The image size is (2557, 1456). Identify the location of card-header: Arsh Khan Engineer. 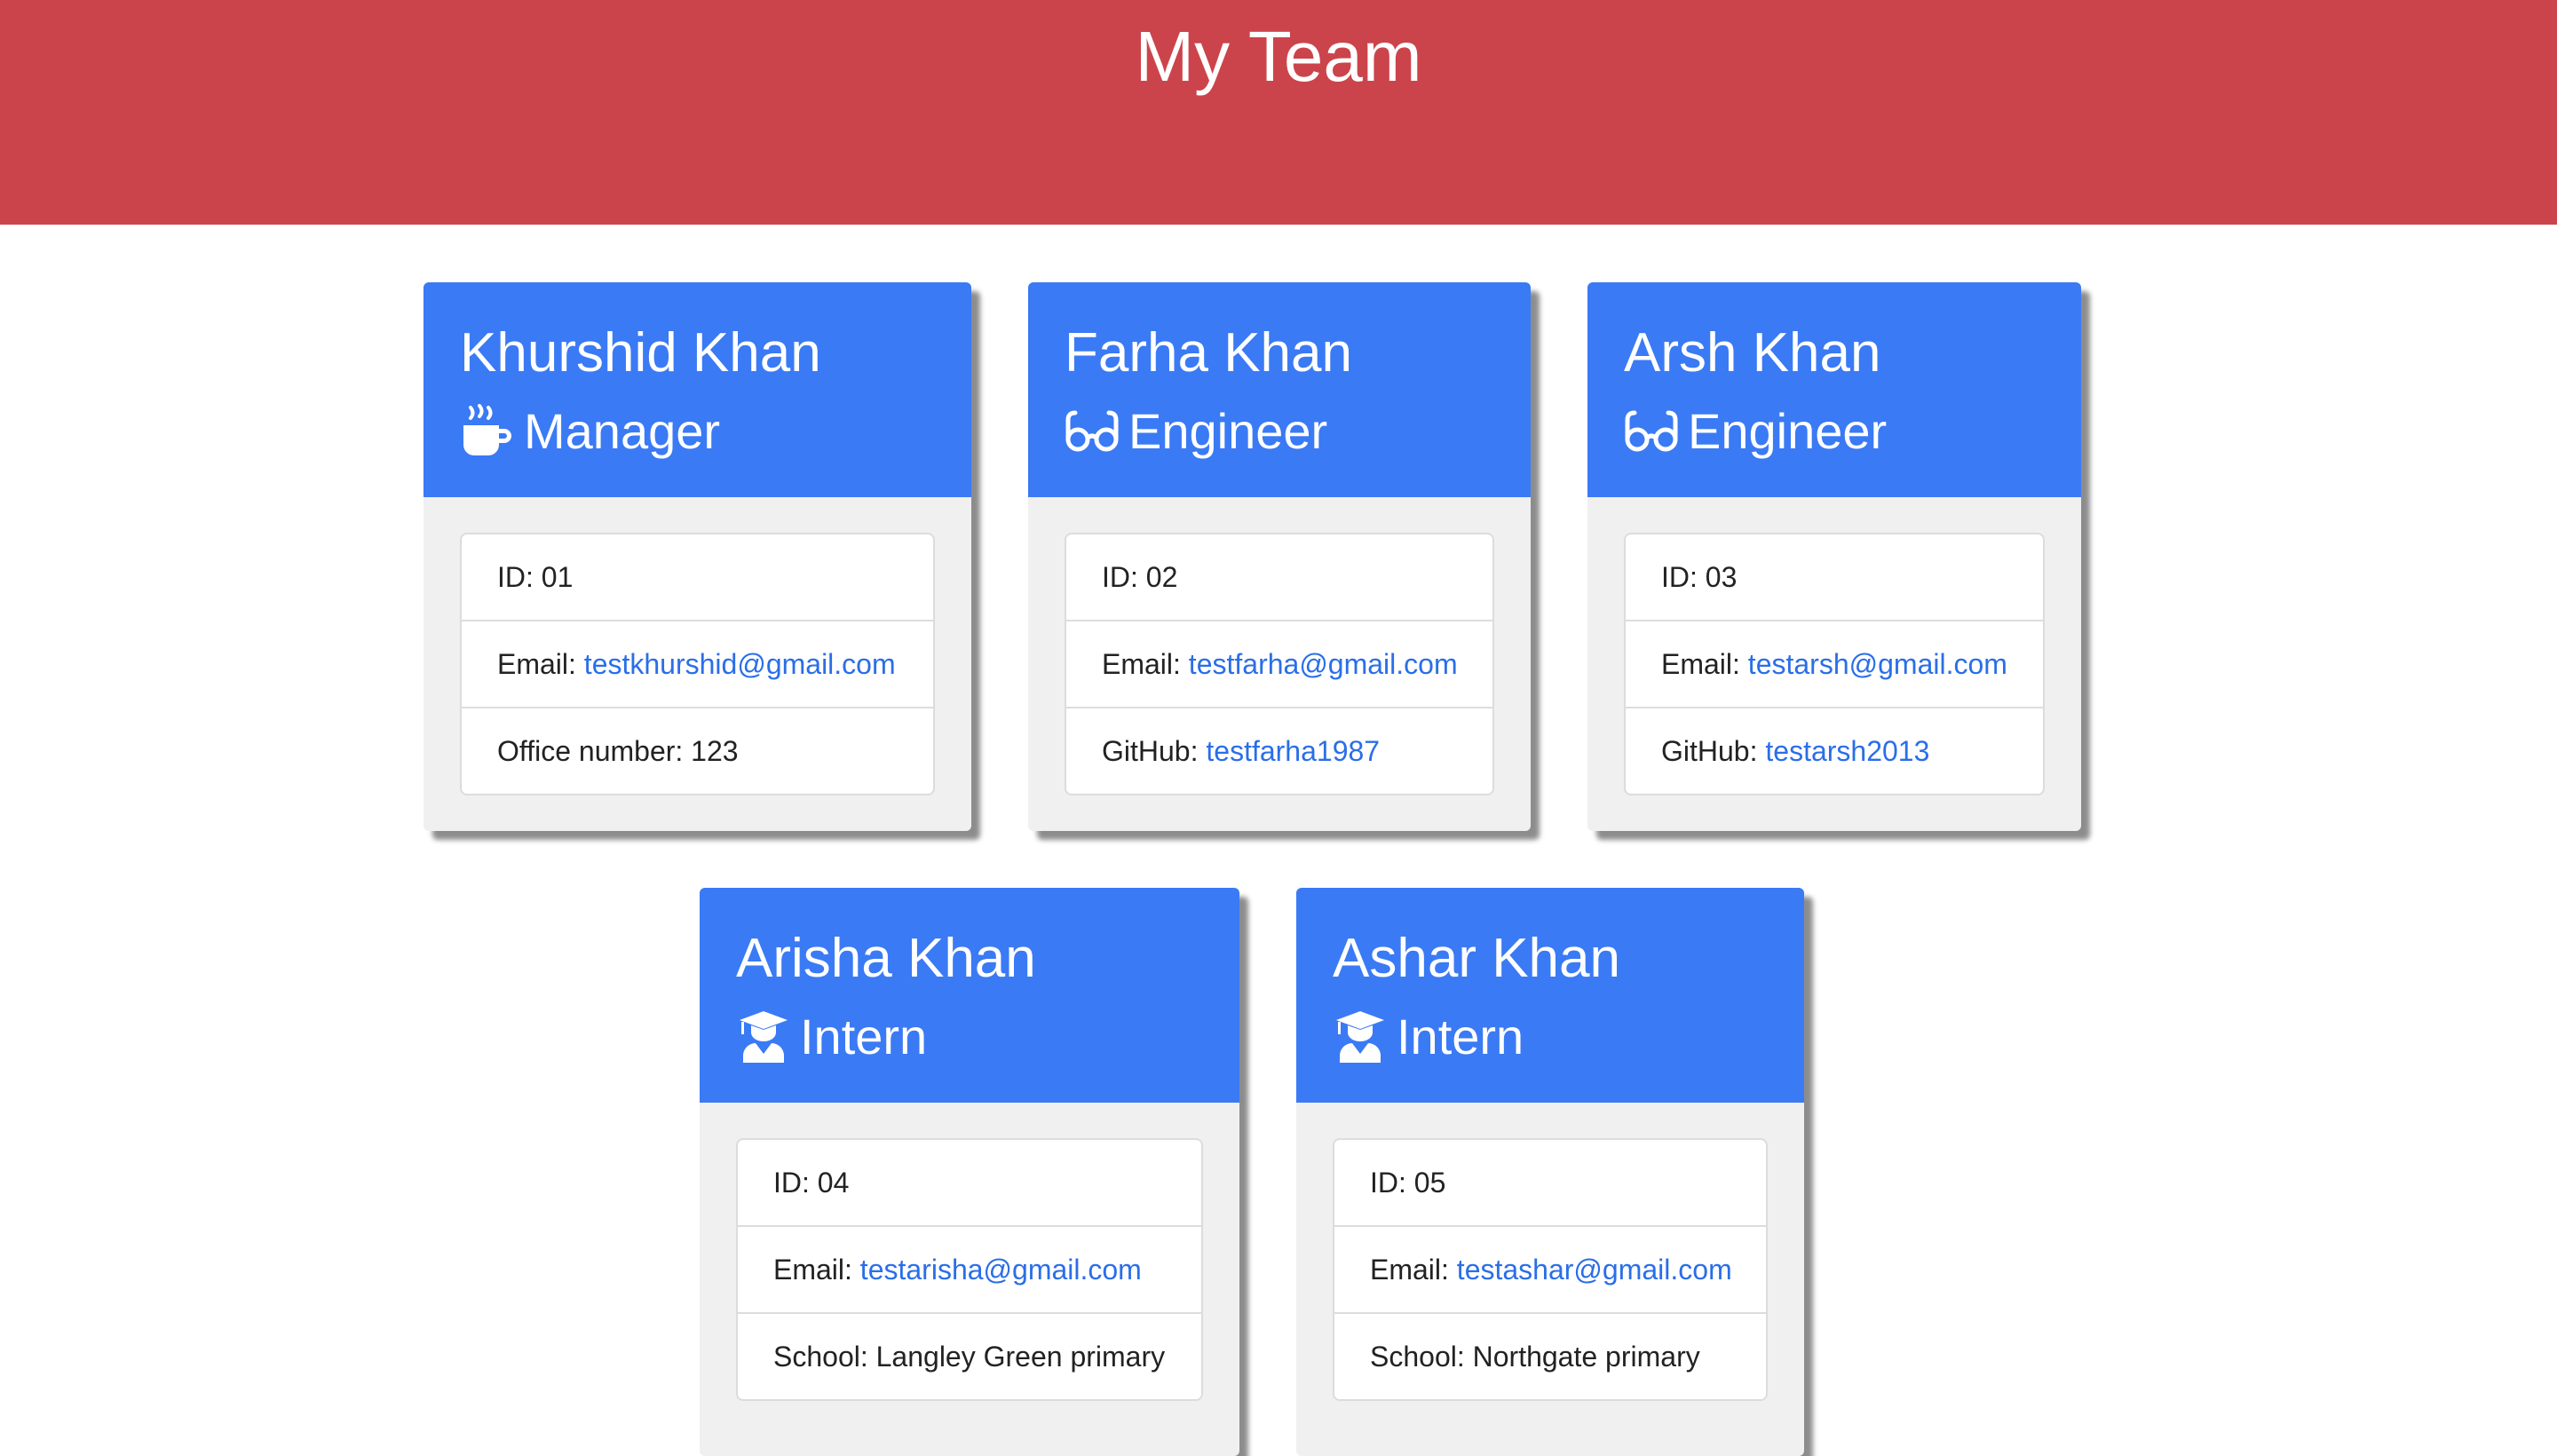
(1834, 389).